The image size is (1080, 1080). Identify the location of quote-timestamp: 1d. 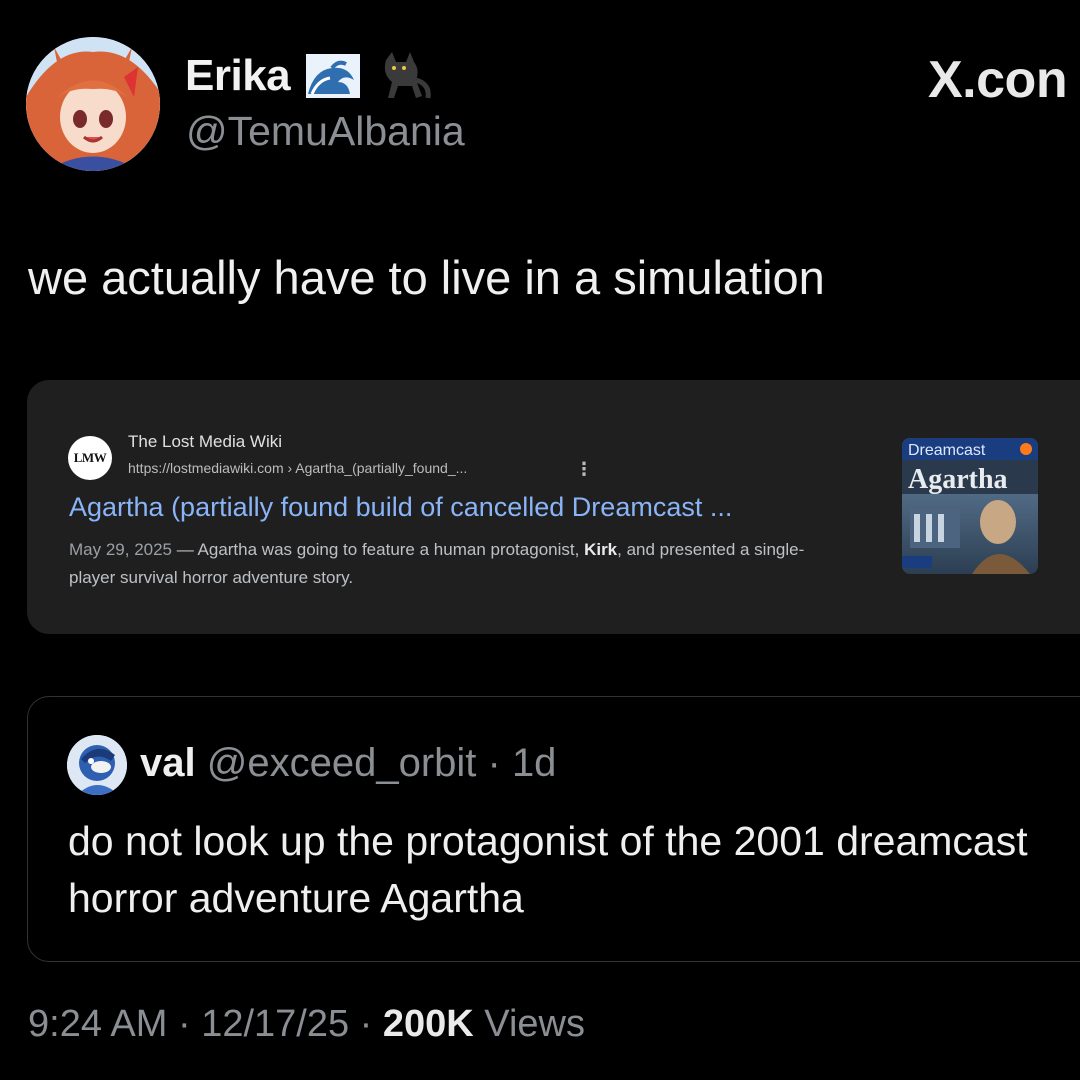
(534, 763).